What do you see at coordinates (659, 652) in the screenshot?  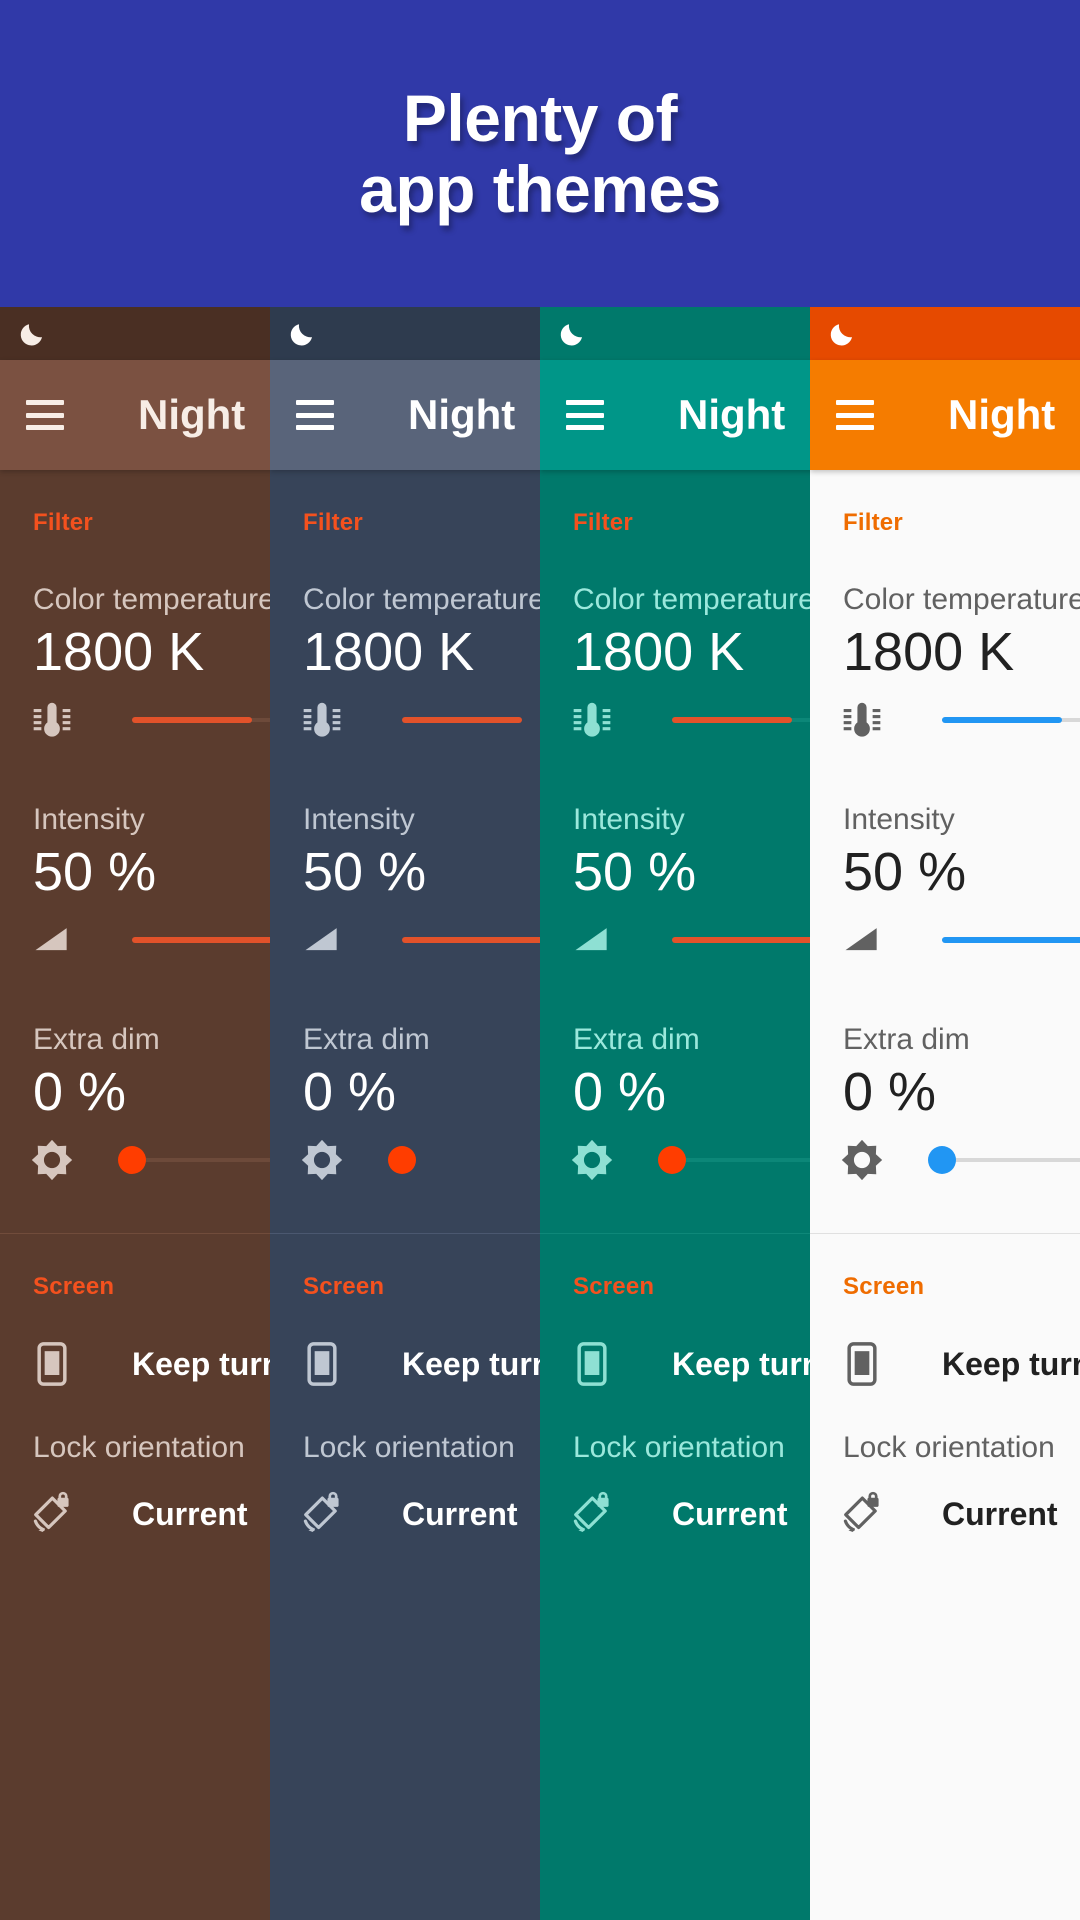 I see `color-temperature-value: 1800 K` at bounding box center [659, 652].